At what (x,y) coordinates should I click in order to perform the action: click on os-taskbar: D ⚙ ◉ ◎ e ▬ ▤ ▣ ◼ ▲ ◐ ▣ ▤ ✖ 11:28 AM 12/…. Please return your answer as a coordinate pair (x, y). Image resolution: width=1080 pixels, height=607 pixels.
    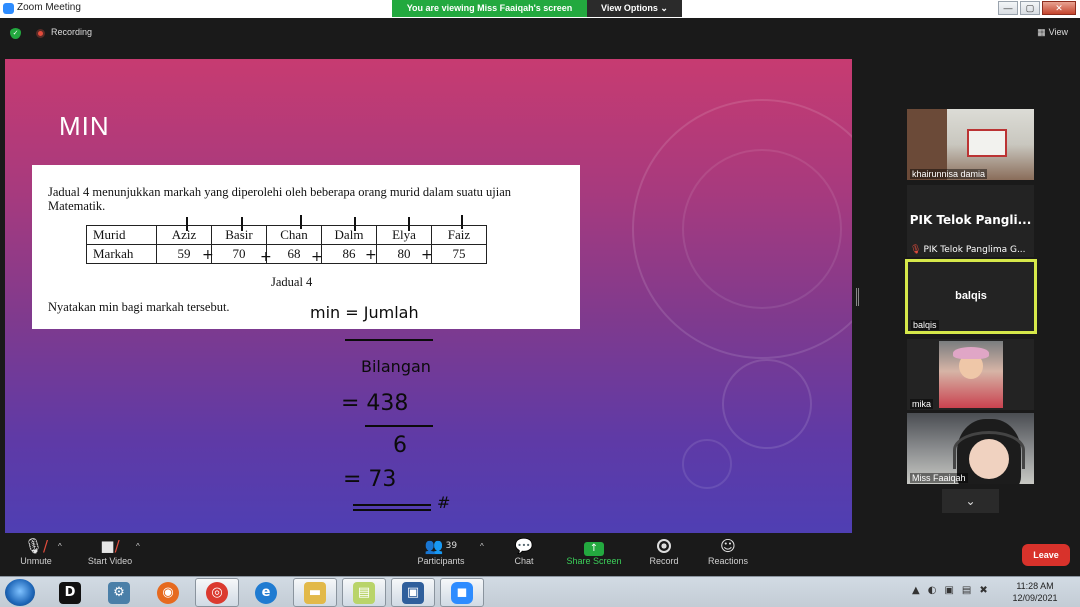
    Looking at the image, I should click on (540, 591).